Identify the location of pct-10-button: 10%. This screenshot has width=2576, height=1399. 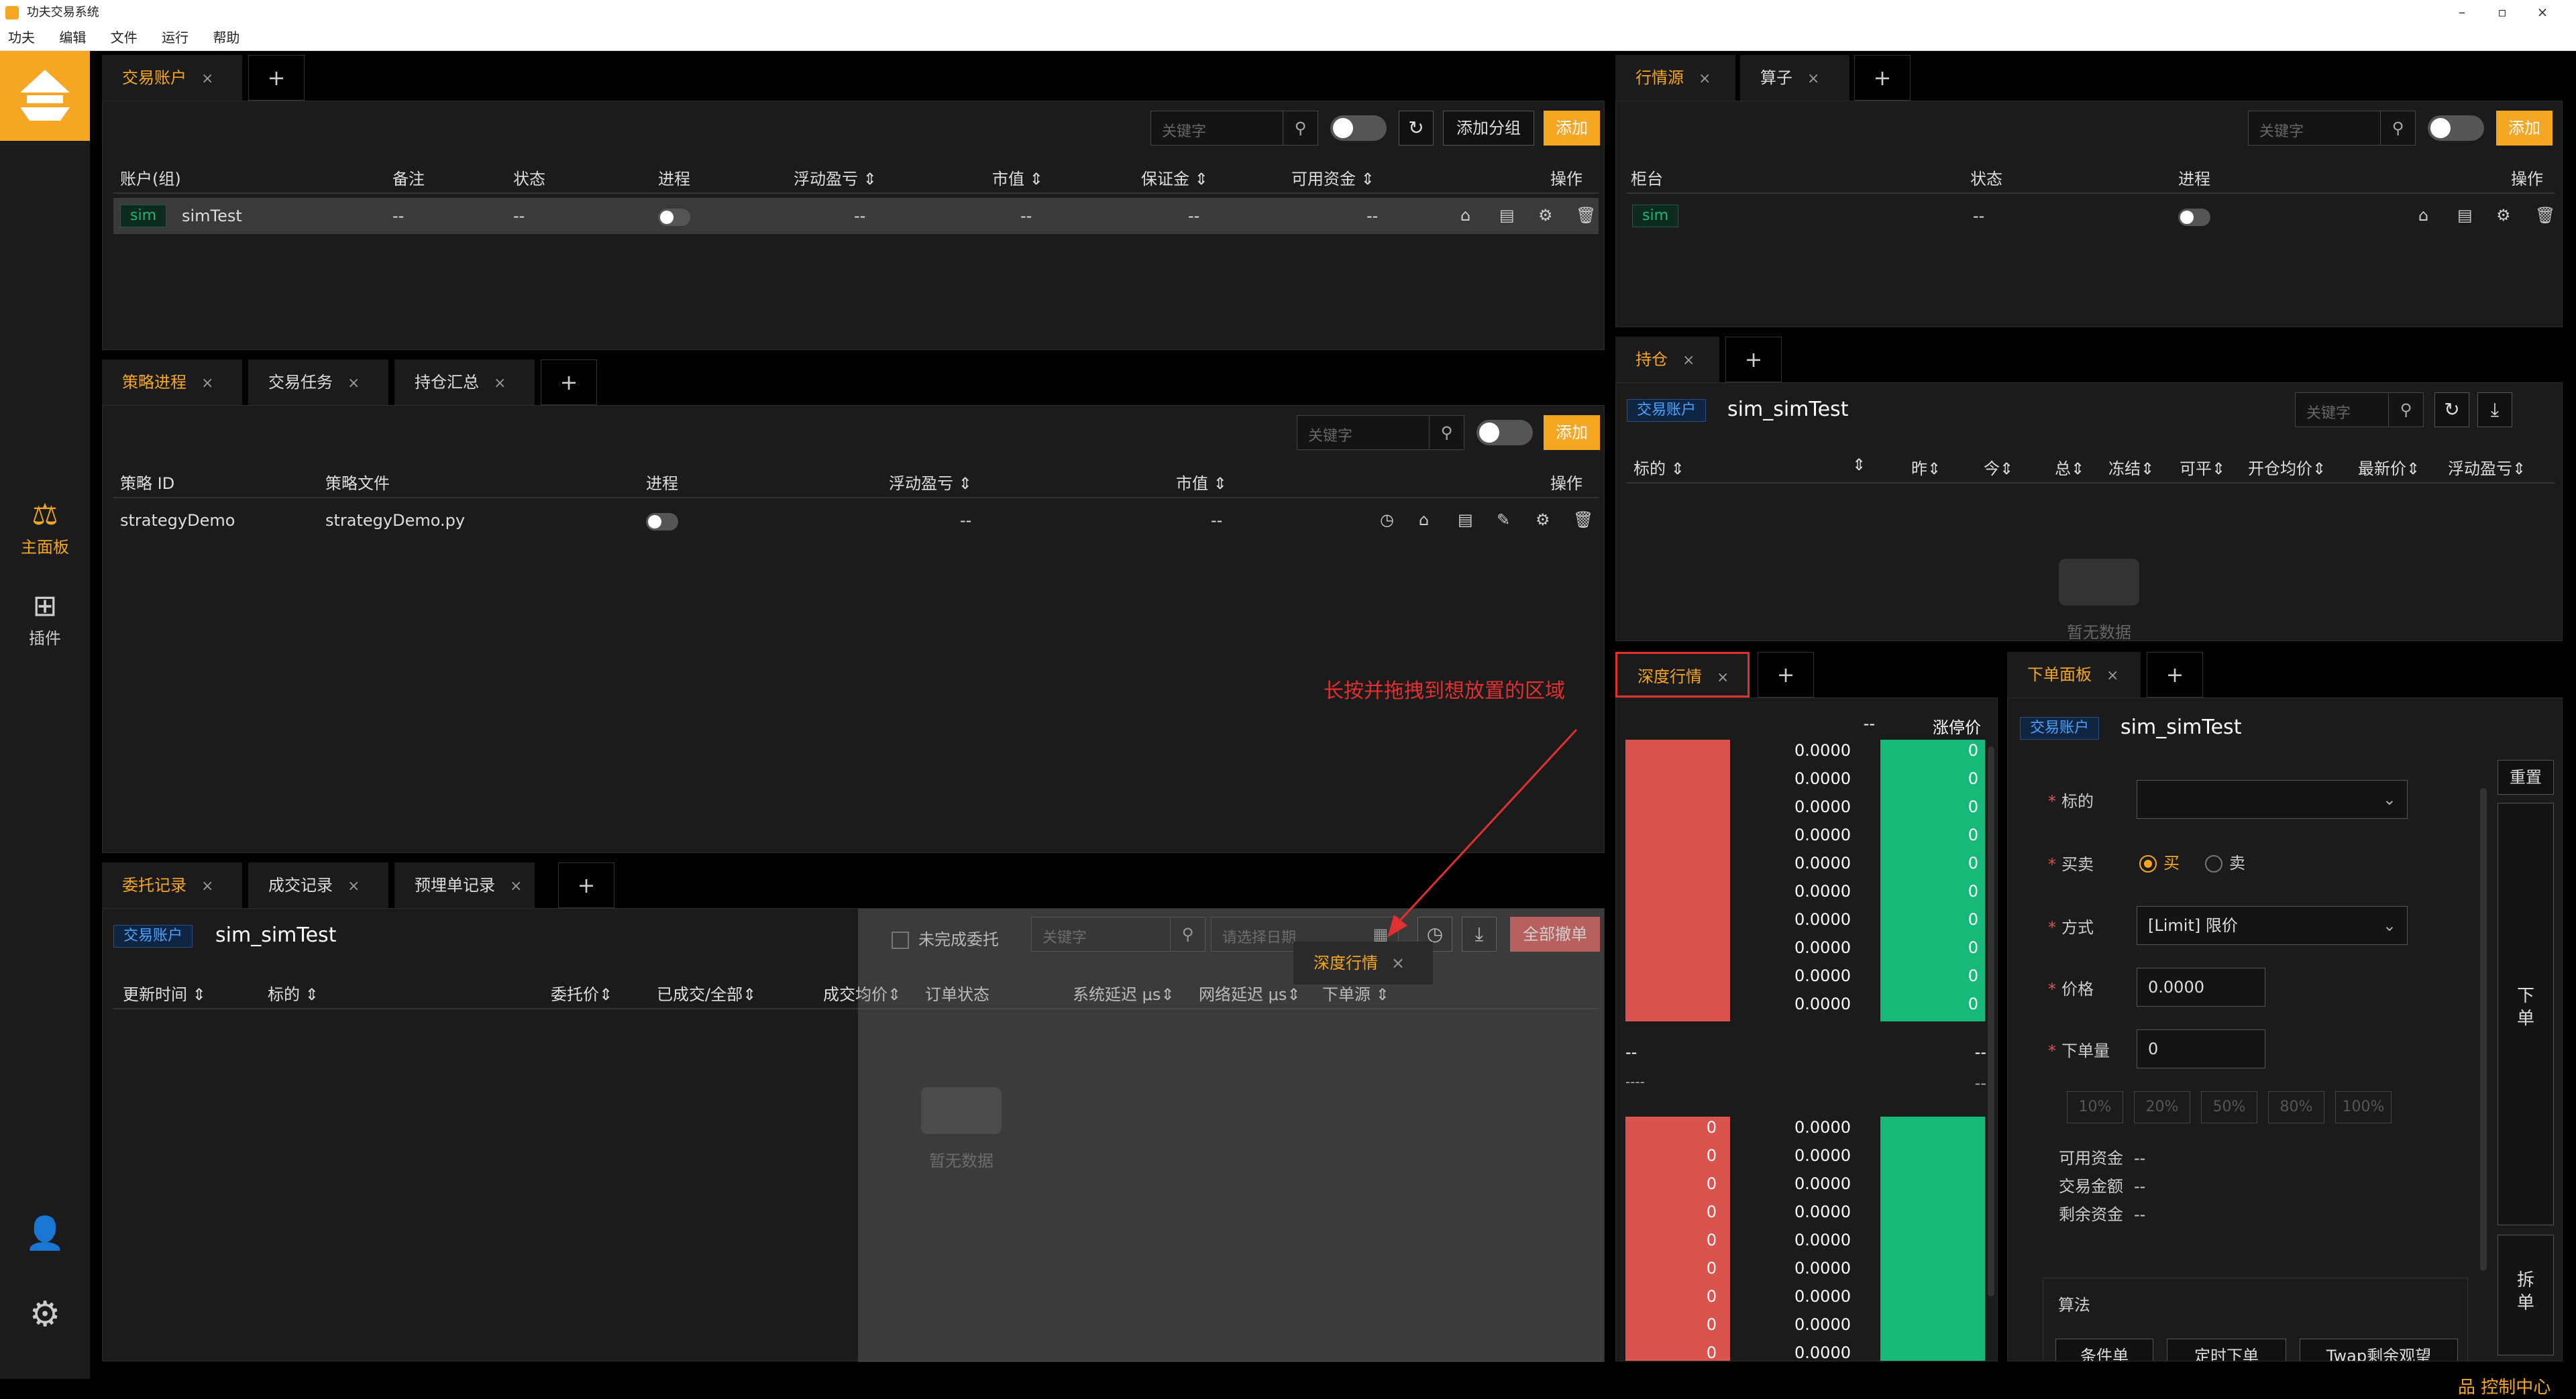
(2095, 1107).